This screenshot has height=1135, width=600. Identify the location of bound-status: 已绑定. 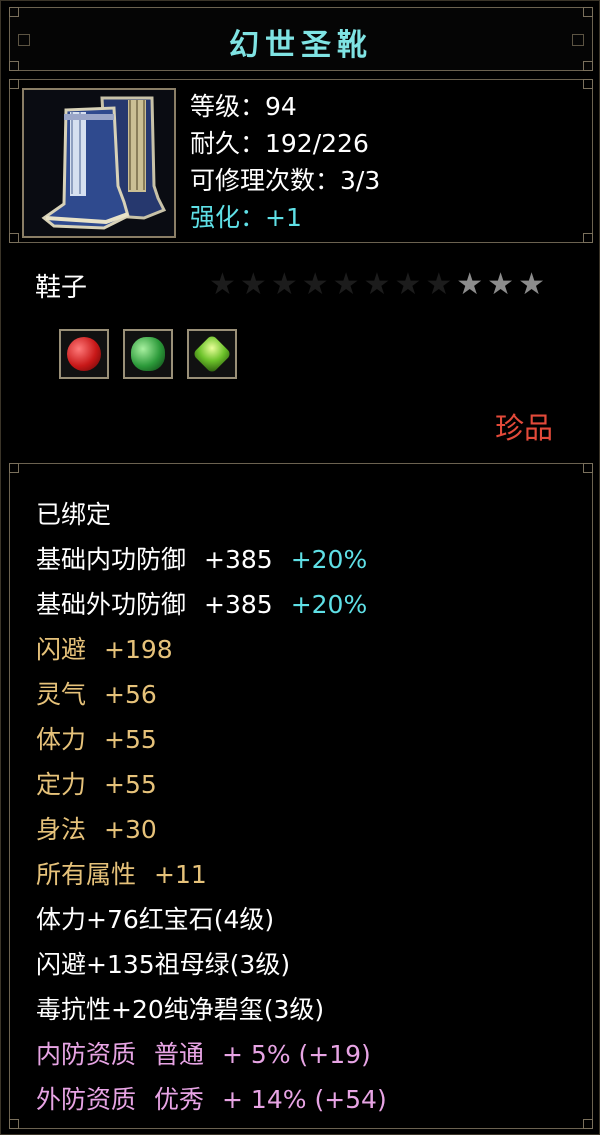
(74, 514).